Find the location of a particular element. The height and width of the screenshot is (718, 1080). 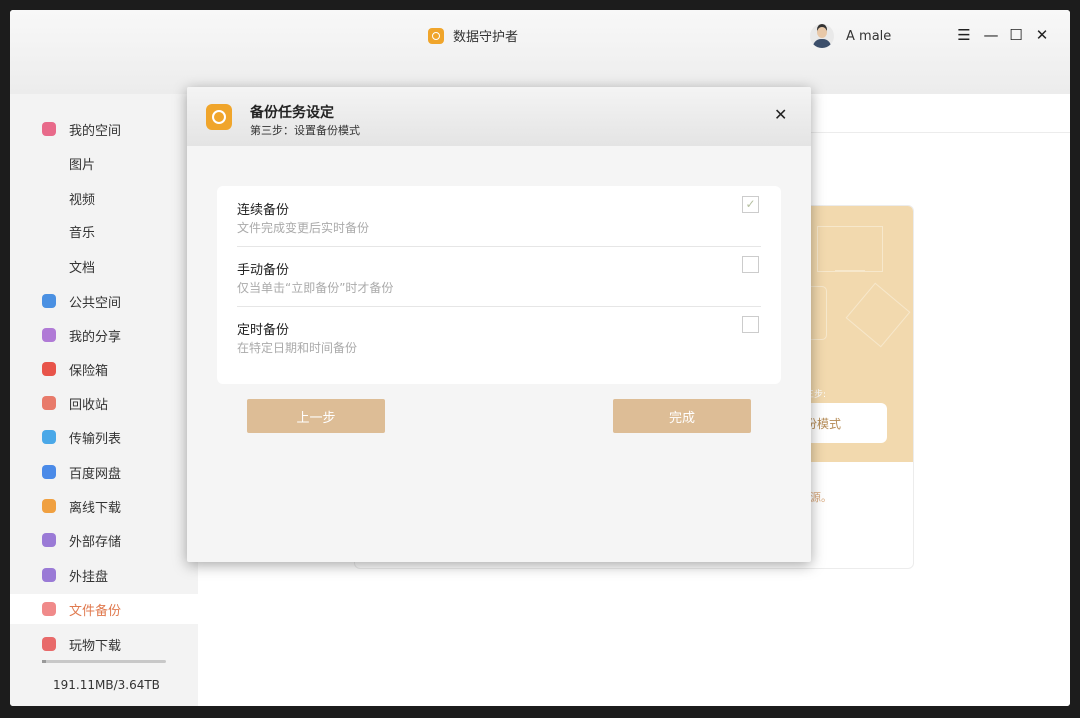

baidu-icon is located at coordinates (49, 472).